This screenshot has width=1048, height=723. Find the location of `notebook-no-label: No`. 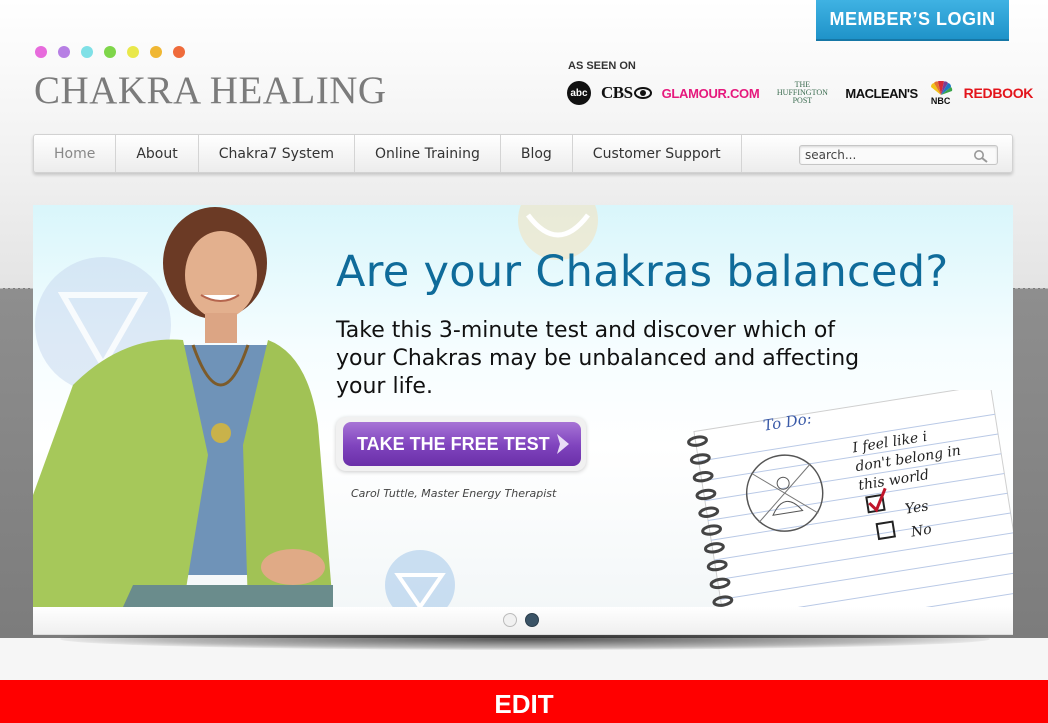

notebook-no-label: No is located at coordinates (921, 531).